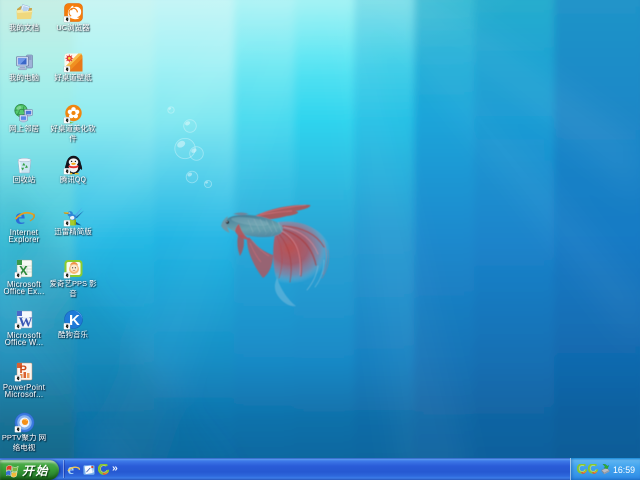 The width and height of the screenshot is (640, 480). I want to click on svg-text: e, so click(20, 216).